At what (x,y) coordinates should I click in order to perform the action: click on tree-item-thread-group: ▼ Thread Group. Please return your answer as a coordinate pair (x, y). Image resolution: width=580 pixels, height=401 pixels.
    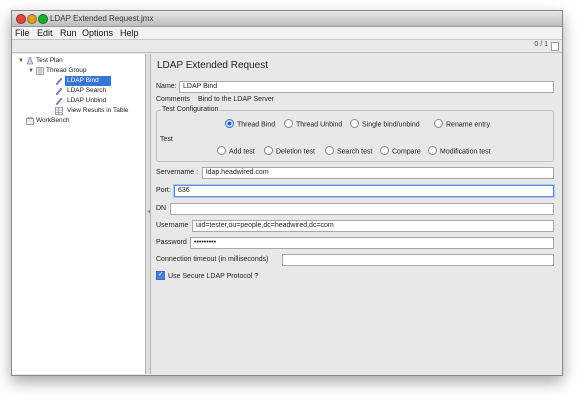
    Looking at the image, I should click on (78, 71).